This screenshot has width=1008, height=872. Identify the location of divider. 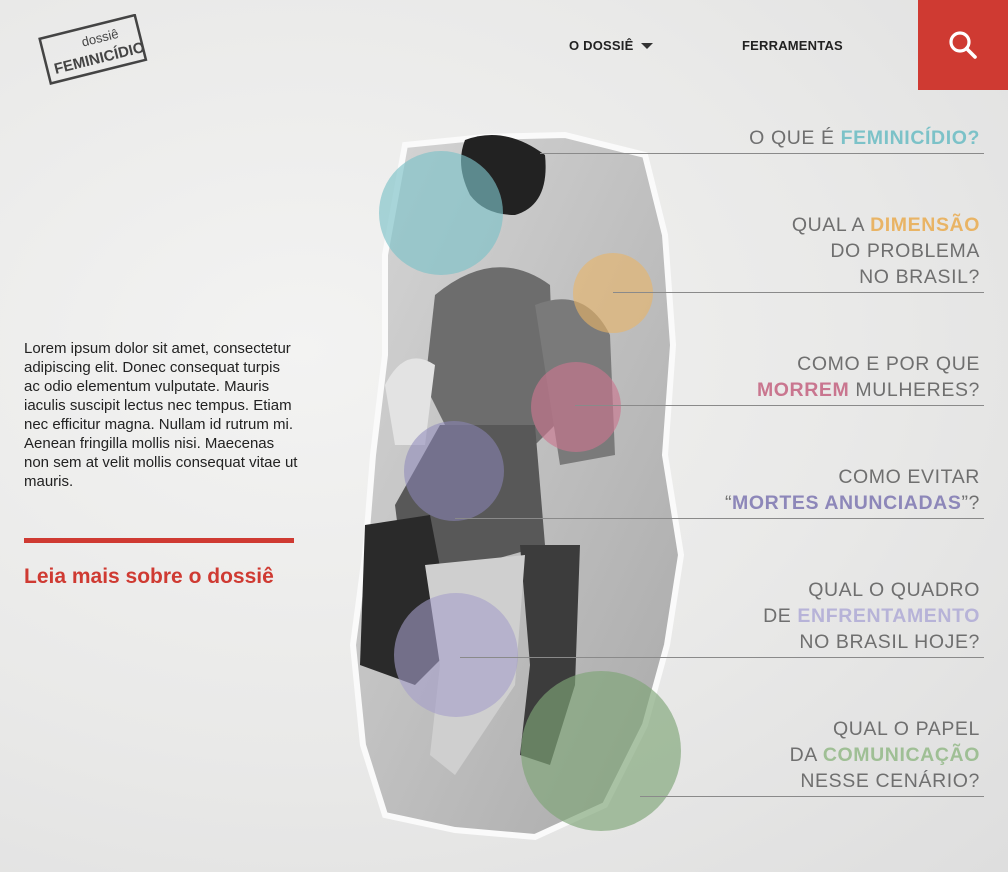
(159, 540).